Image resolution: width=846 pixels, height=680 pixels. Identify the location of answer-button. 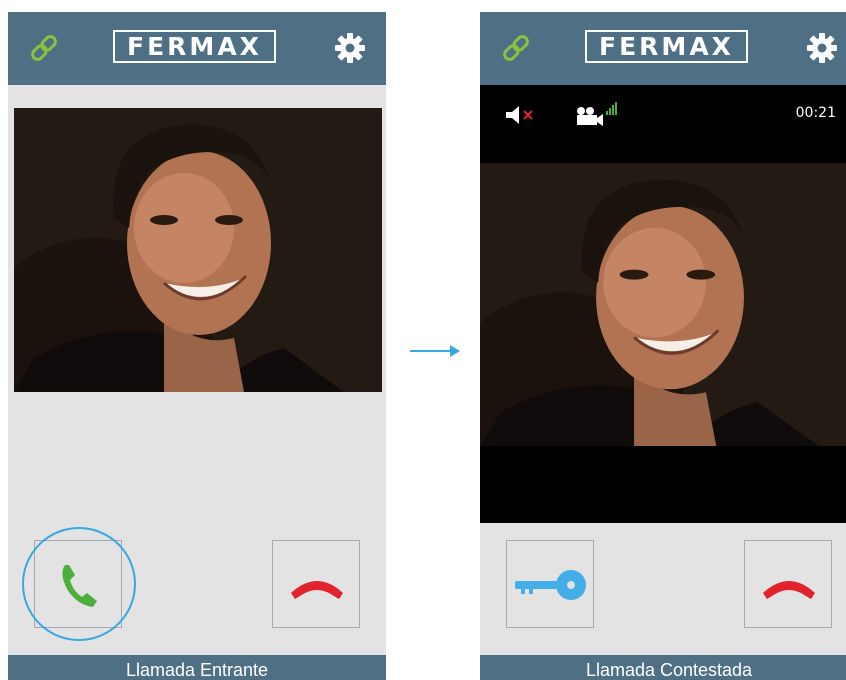
(78, 584).